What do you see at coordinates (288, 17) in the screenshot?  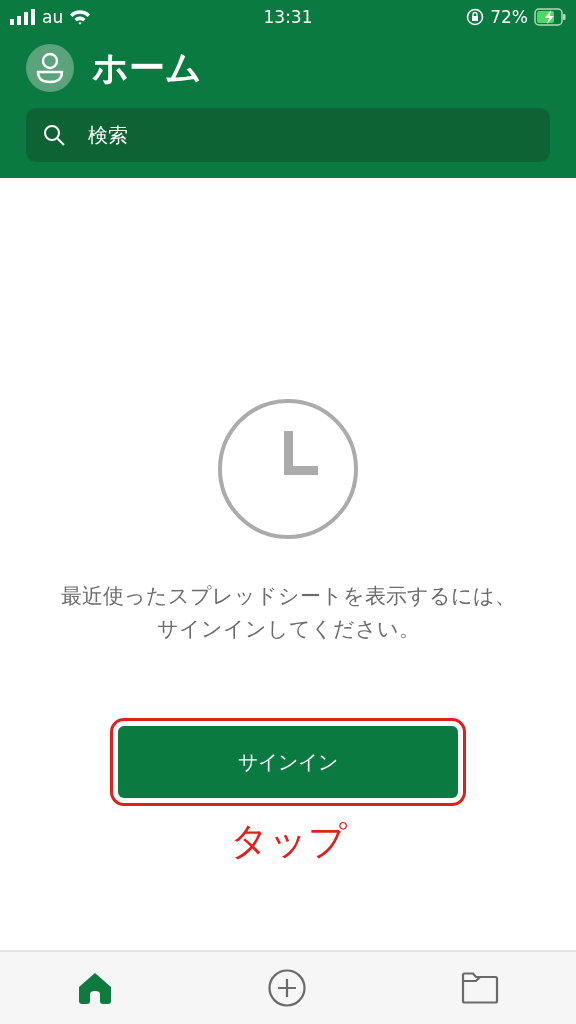 I see `clock-time: 13:31` at bounding box center [288, 17].